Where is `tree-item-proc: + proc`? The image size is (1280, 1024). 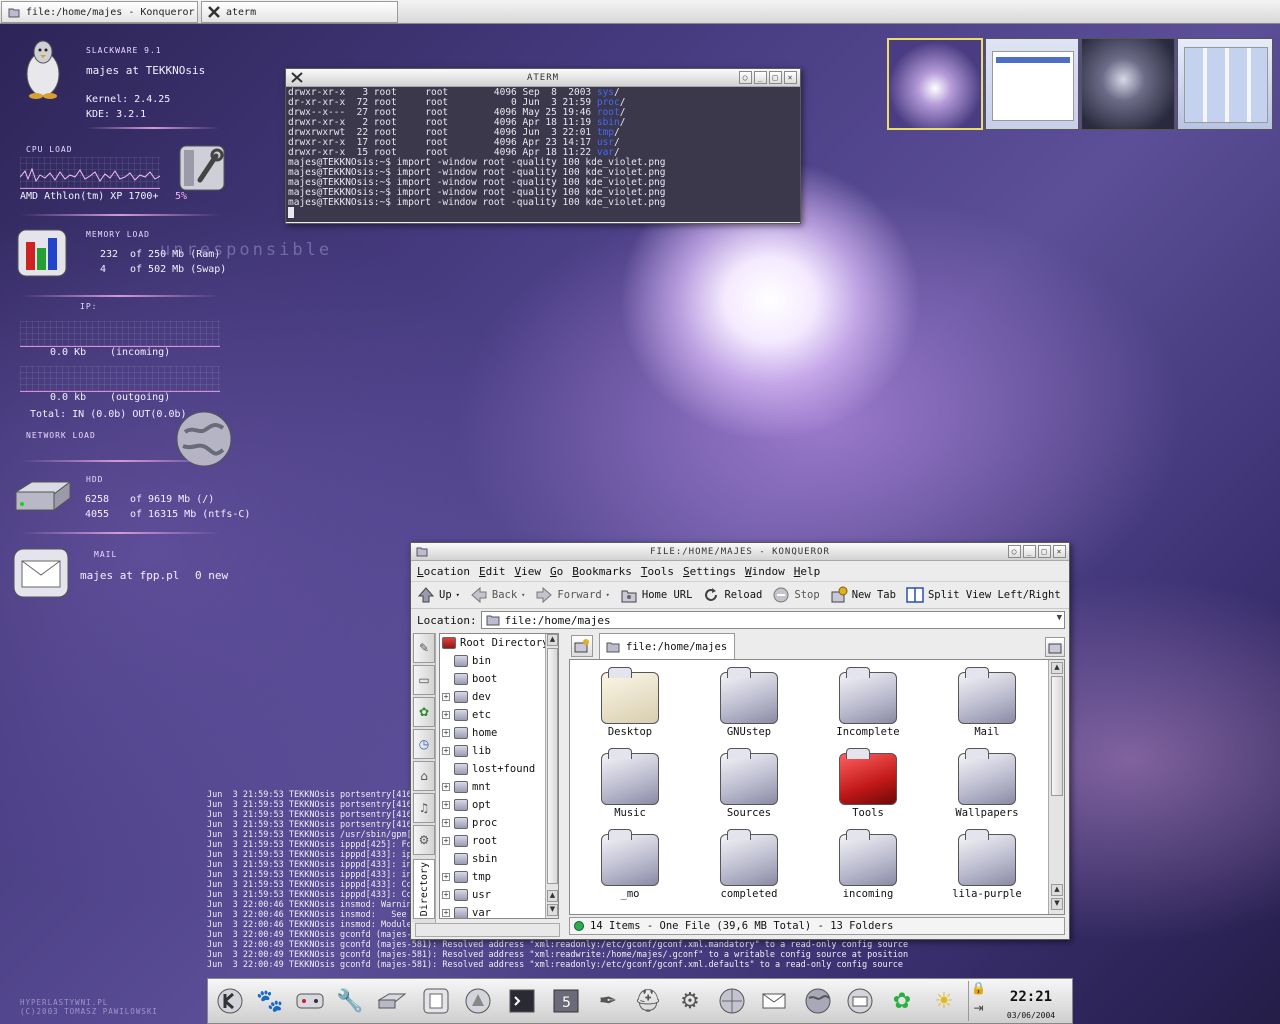 tree-item-proc: + proc is located at coordinates (499, 823).